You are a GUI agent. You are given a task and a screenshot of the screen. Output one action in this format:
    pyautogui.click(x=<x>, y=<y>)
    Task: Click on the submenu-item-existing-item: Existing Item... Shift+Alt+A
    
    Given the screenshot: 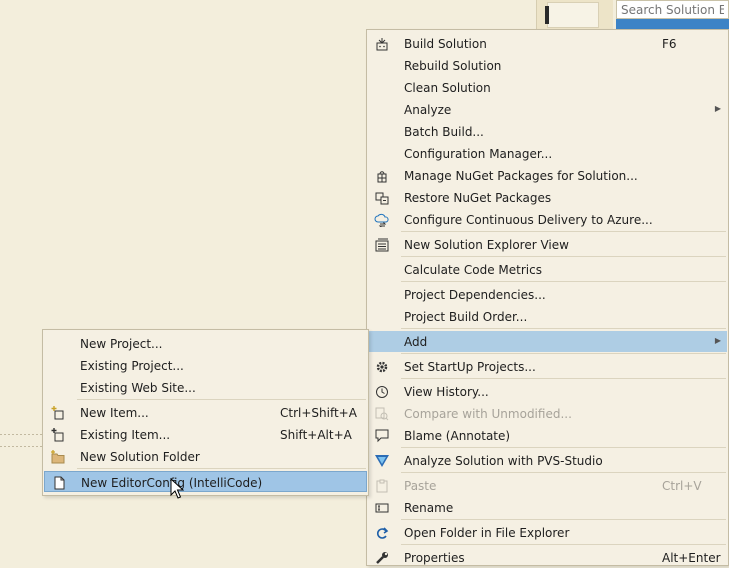 What is the action you would take?
    pyautogui.click(x=205, y=434)
    